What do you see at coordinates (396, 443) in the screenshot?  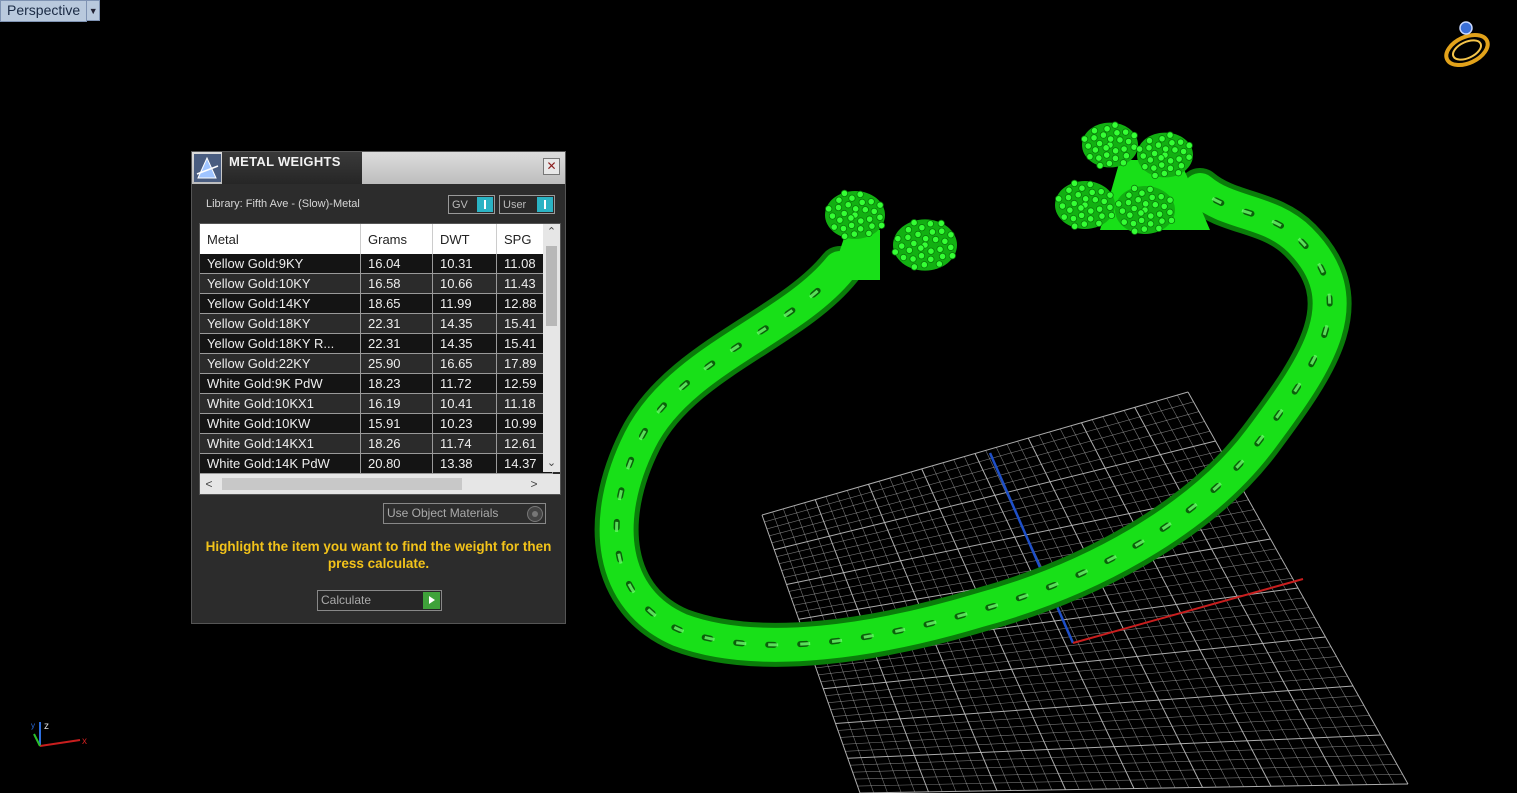 I see `cell-grams: 18.26` at bounding box center [396, 443].